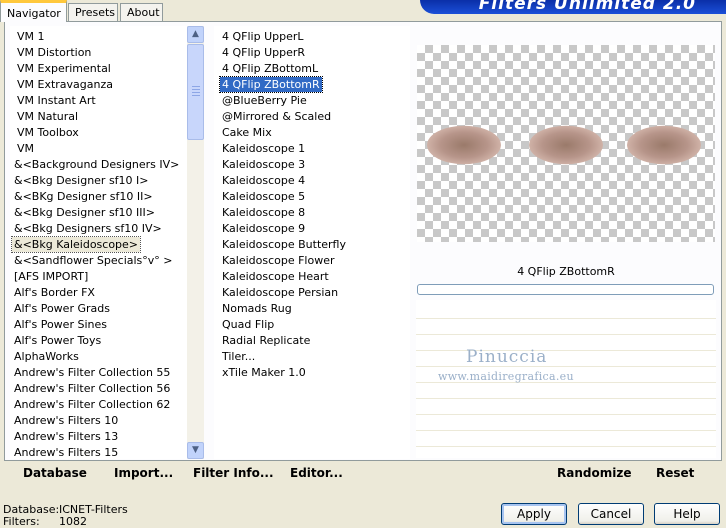 The width and height of the screenshot is (726, 528). What do you see at coordinates (257, 308) in the screenshot?
I see `filter-item: Nomads Rug` at bounding box center [257, 308].